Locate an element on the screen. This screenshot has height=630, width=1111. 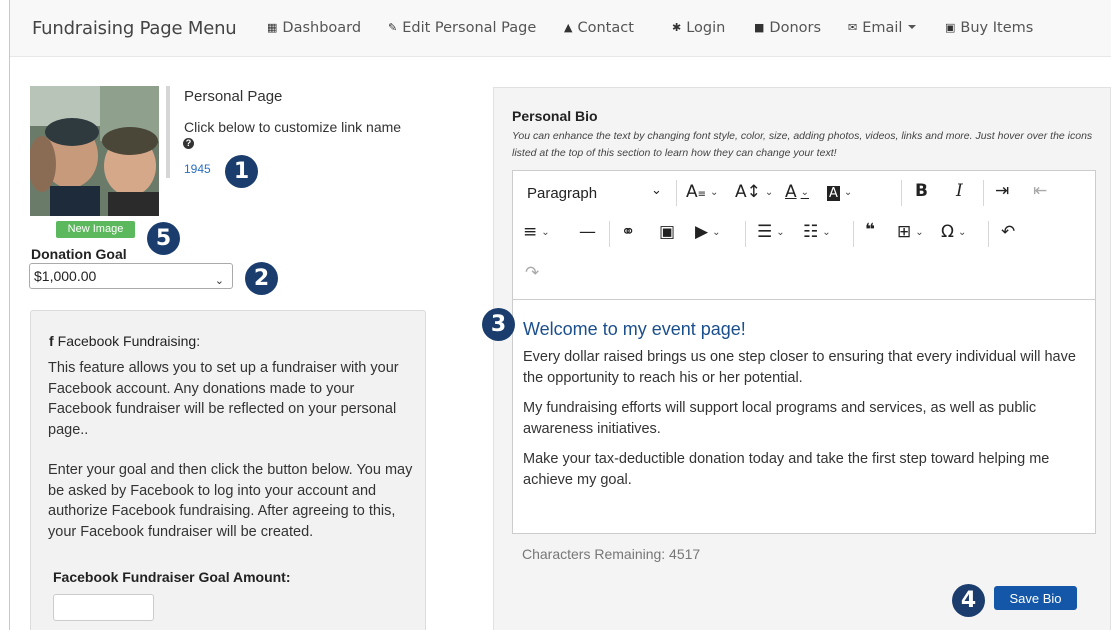
profile-divider is located at coordinates (168, 132).